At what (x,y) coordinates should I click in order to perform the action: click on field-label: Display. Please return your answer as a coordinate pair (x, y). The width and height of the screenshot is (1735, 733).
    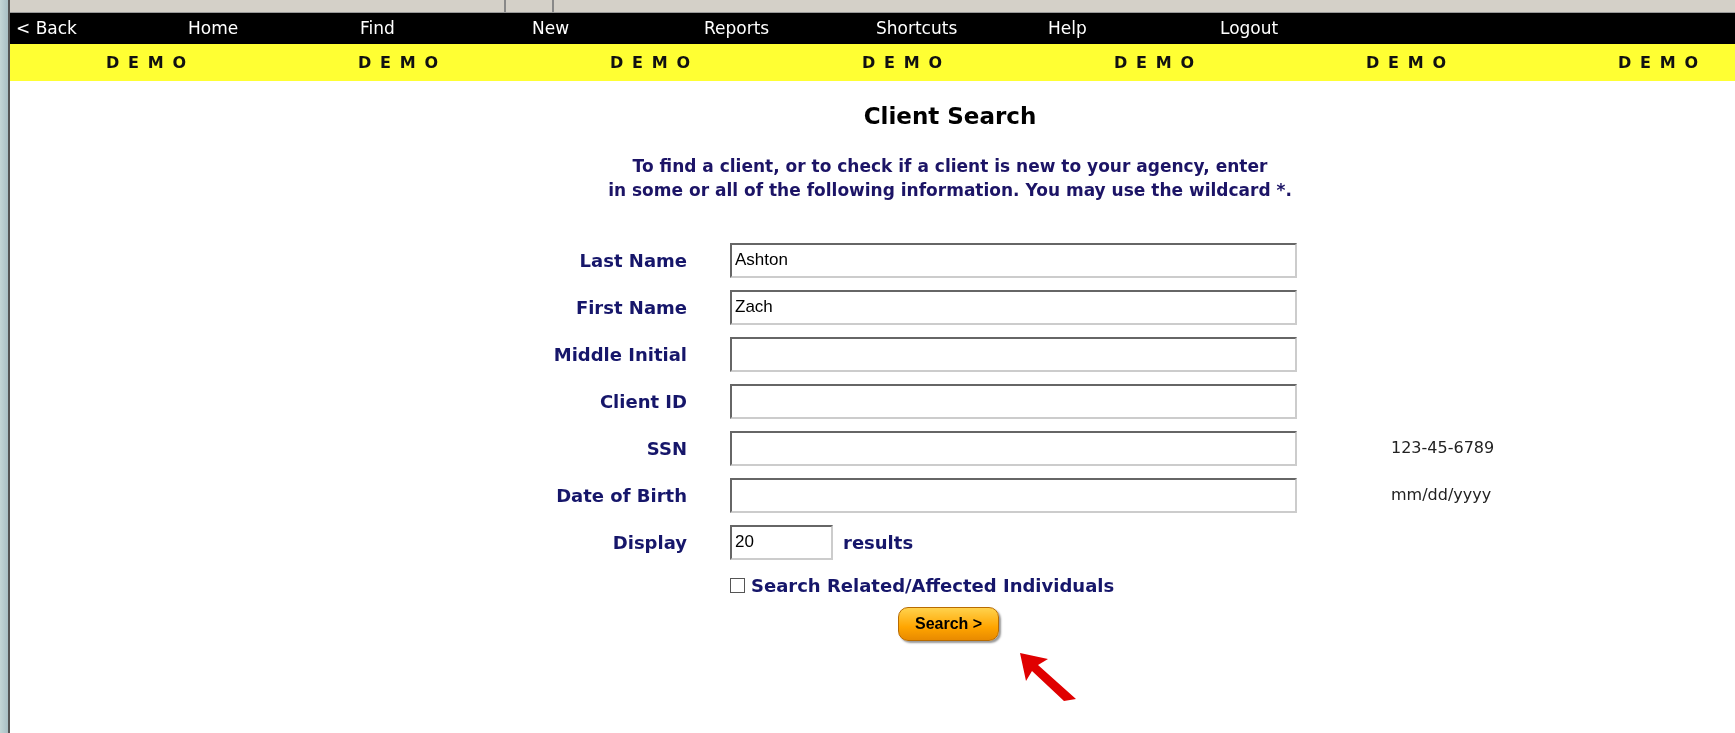
    Looking at the image, I should click on (649, 542).